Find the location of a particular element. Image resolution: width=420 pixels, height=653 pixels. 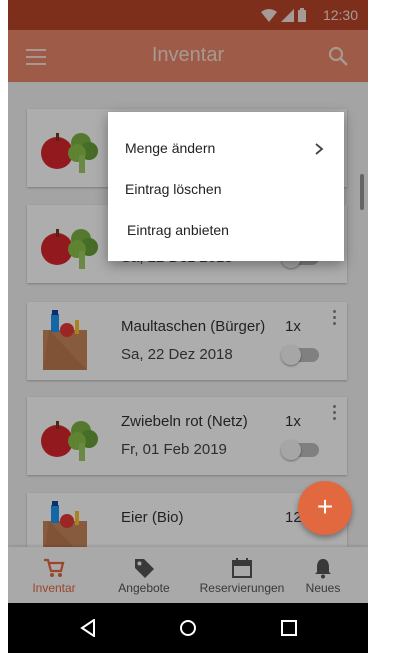

add-item-button: + is located at coordinates (325, 508).